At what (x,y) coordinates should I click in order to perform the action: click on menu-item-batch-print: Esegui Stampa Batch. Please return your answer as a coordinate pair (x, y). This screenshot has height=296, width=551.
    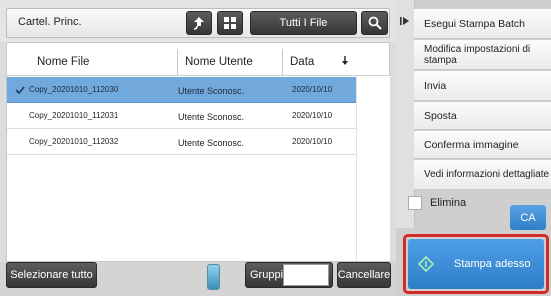
    Looking at the image, I should click on (482, 24).